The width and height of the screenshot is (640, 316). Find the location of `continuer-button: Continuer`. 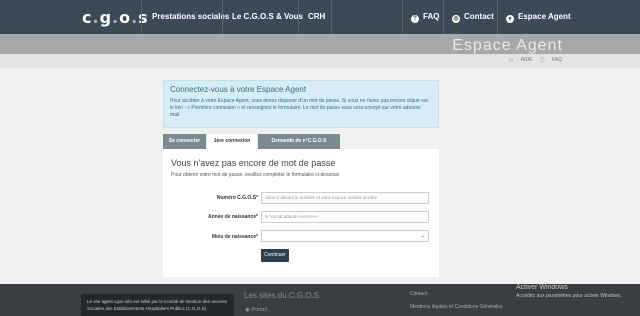

continuer-button: Continuer is located at coordinates (275, 255).